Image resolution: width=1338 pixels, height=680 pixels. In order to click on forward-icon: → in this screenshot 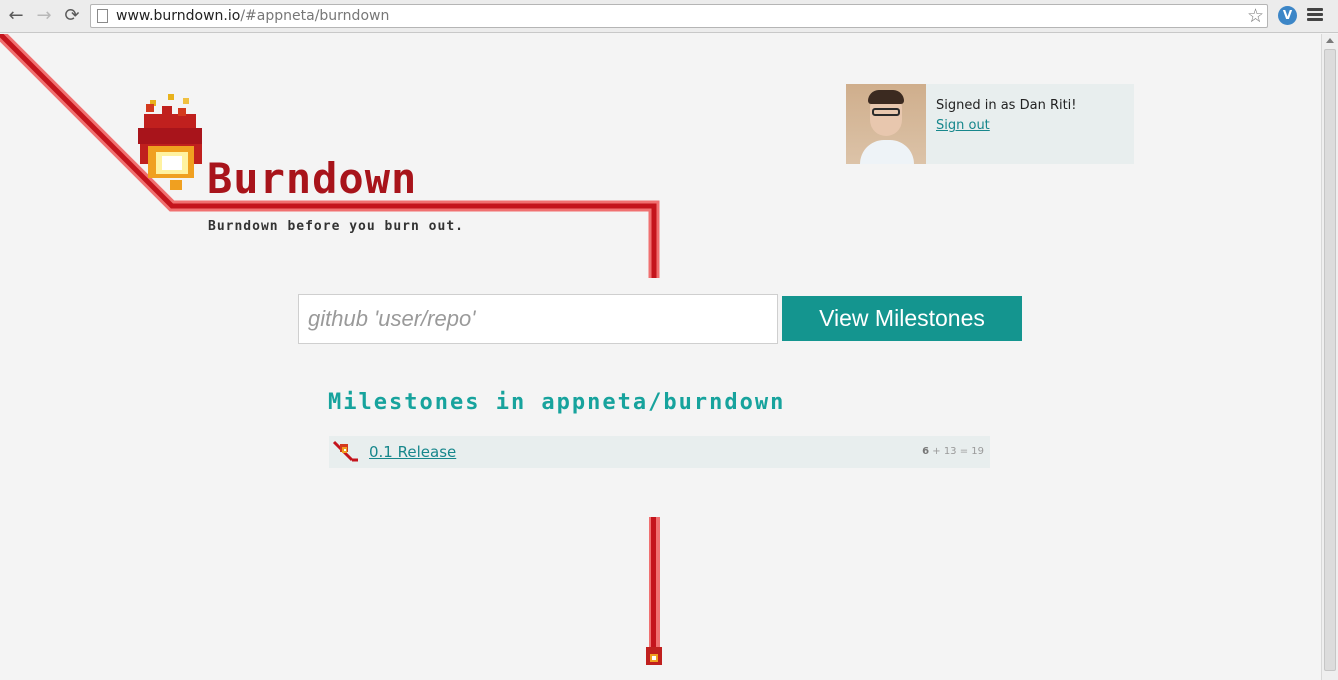, I will do `click(44, 16)`.